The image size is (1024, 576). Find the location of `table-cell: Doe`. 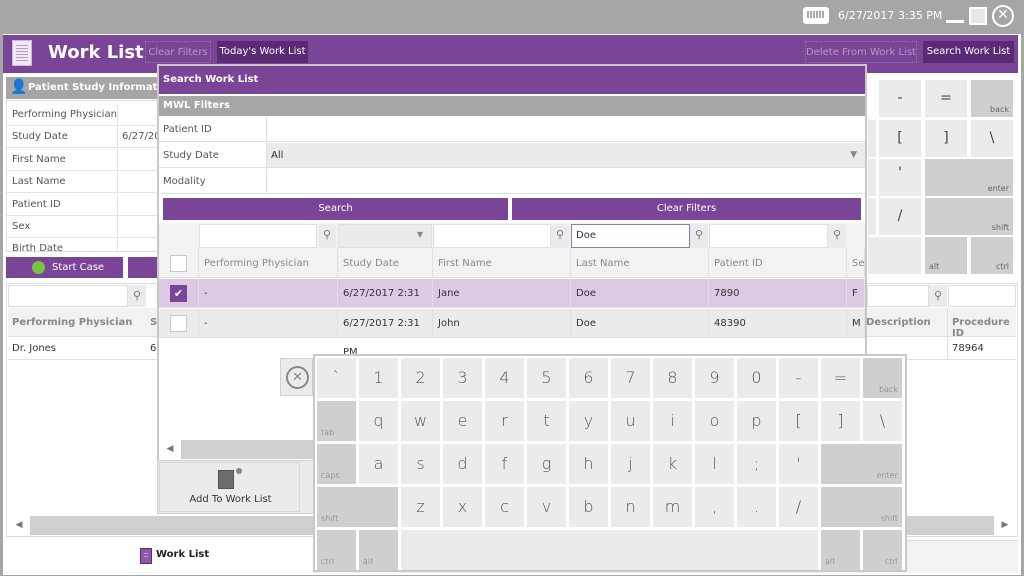

table-cell: Doe is located at coordinates (640, 323).